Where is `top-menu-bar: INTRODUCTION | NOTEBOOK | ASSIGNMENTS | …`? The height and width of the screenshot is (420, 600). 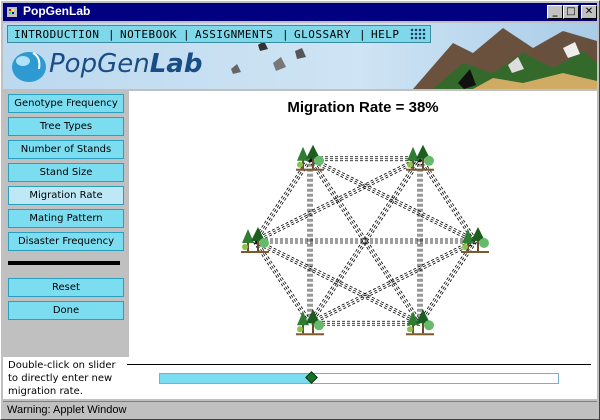
top-menu-bar: INTRODUCTION | NOTEBOOK | ASSIGNMENTS | … is located at coordinates (219, 34).